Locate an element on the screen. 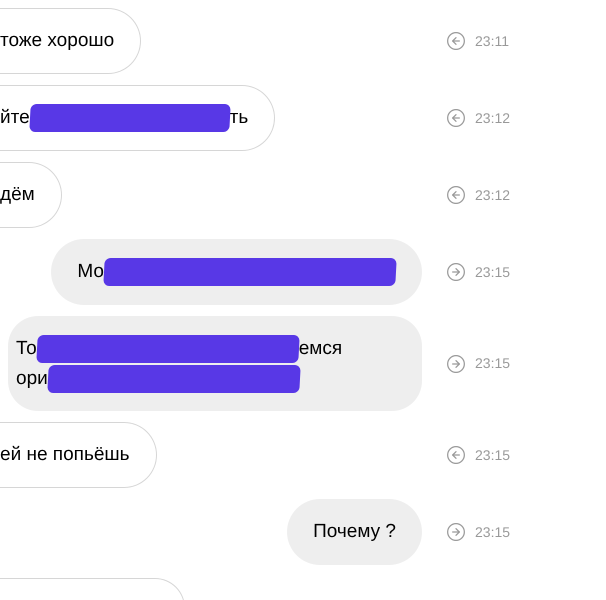 The image size is (606, 600). message-text: Почему ? is located at coordinates (354, 532).